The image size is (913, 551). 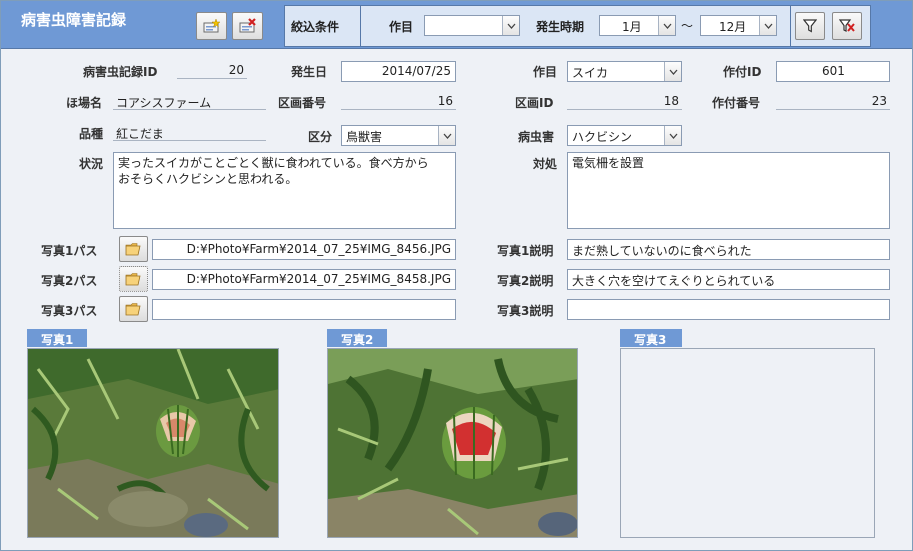 What do you see at coordinates (525, 281) in the screenshot?
I see `photo2-desc-label: 写真2説明` at bounding box center [525, 281].